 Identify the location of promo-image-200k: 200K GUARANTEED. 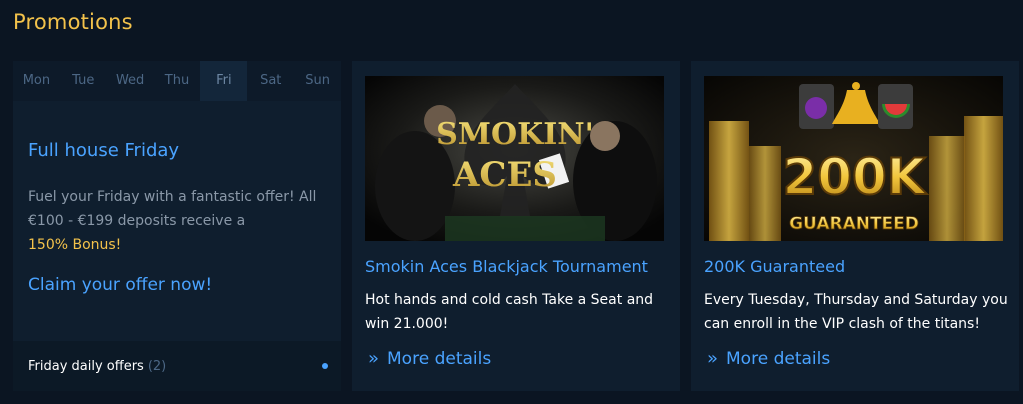
(853, 158).